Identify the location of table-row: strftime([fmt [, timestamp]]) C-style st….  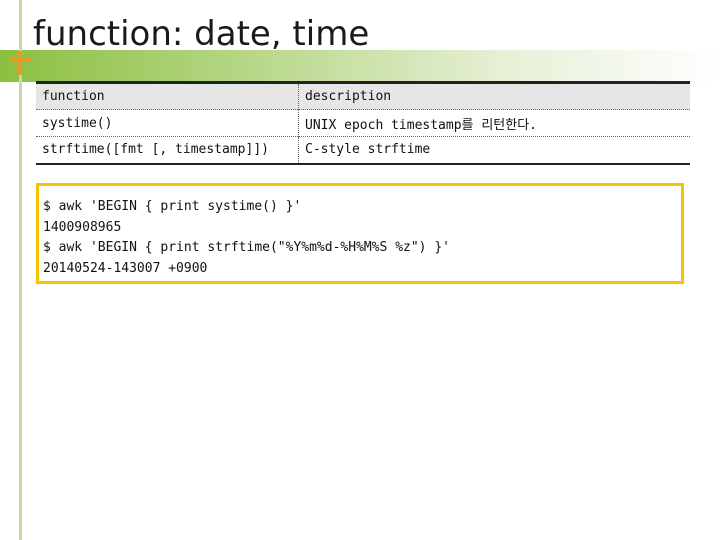
(363, 150).